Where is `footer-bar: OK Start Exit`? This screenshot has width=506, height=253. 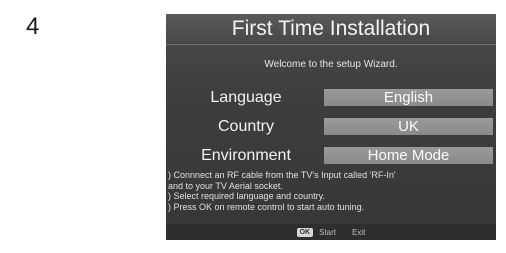
footer-bar: OK Start Exit is located at coordinates (331, 232).